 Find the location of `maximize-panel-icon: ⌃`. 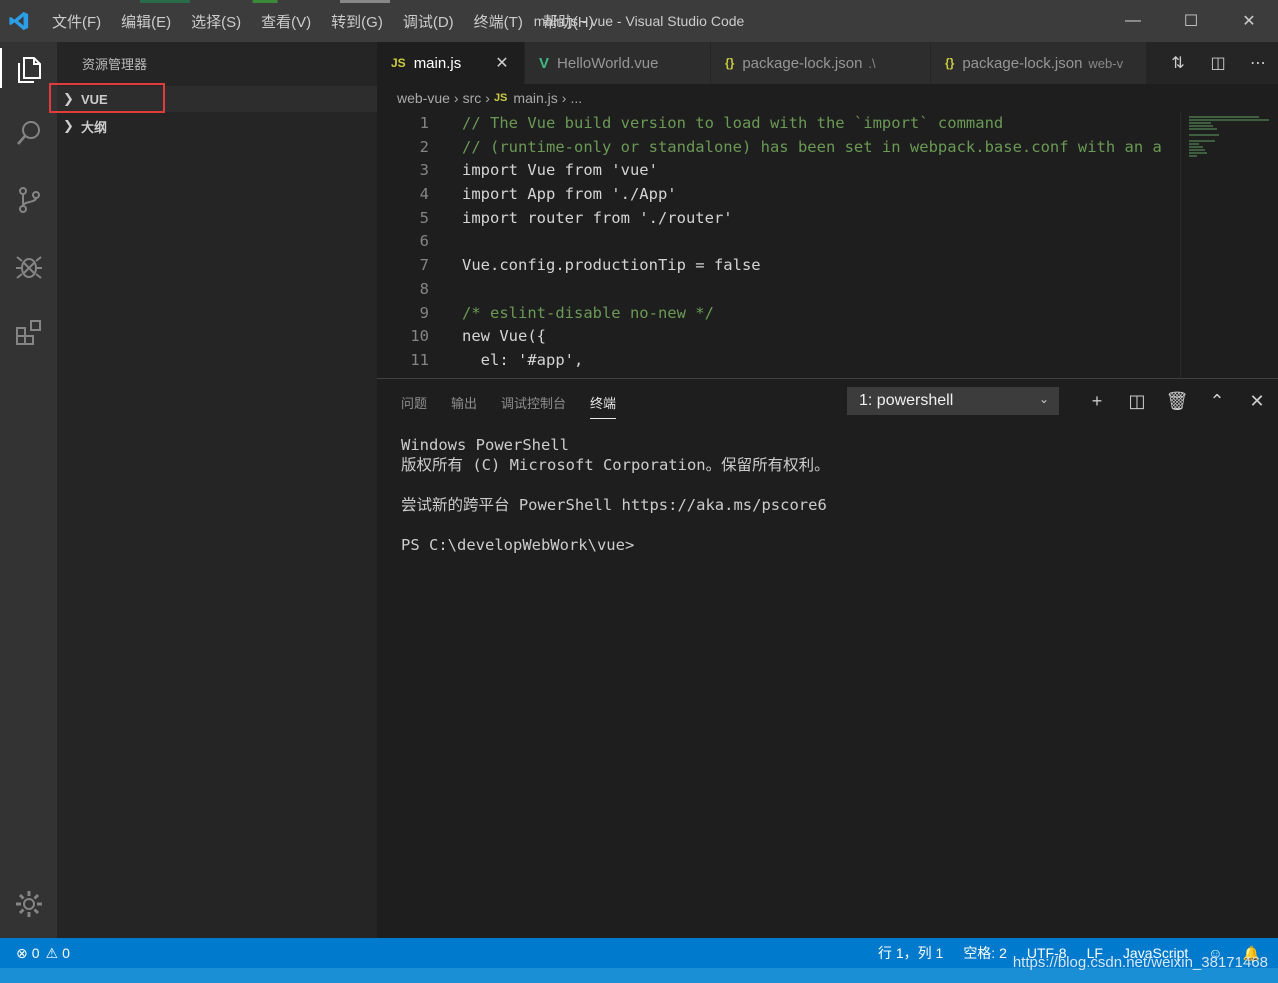

maximize-panel-icon: ⌃ is located at coordinates (1217, 401).